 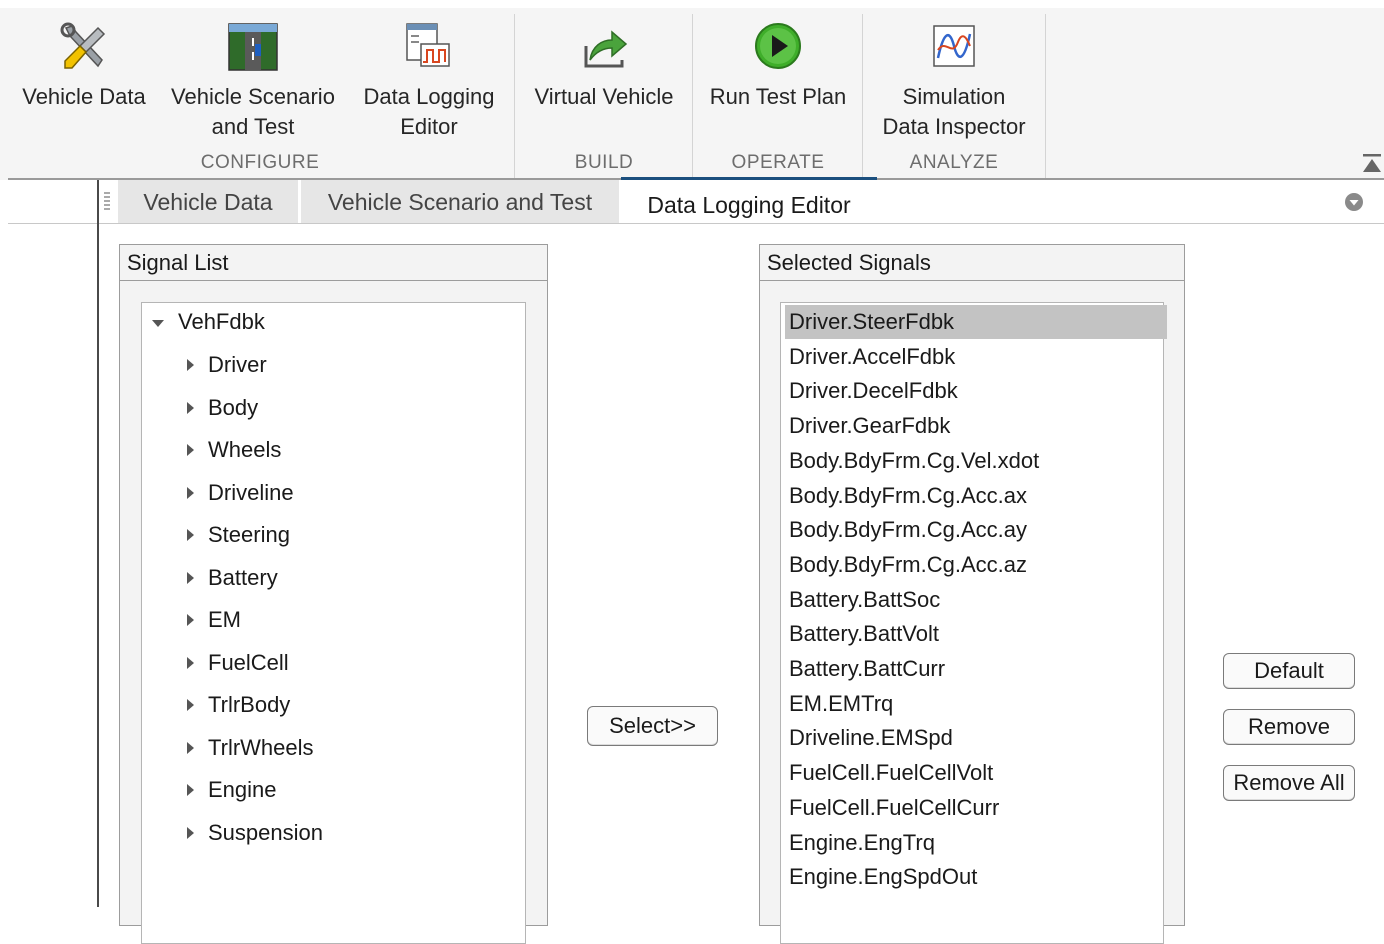 I want to click on tab-vehicle-scenario-and-test: Vehicle Scenario and Test, so click(x=460, y=201).